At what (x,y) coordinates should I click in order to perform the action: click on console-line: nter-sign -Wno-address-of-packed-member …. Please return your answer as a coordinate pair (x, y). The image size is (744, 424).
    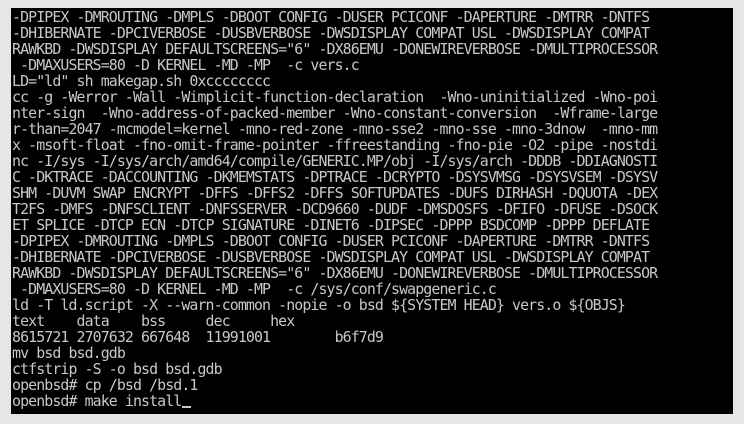
    Looking at the image, I should click on (335, 113).